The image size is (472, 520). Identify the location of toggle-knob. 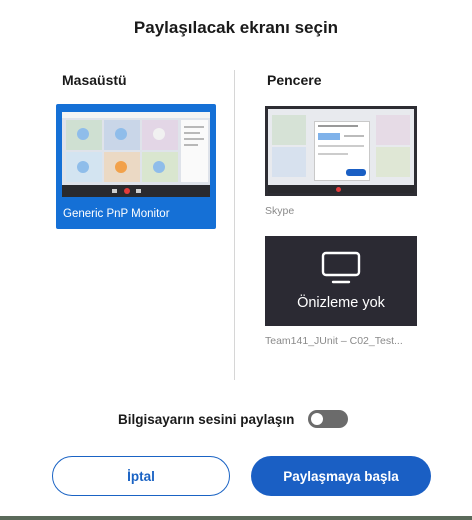
(317, 419).